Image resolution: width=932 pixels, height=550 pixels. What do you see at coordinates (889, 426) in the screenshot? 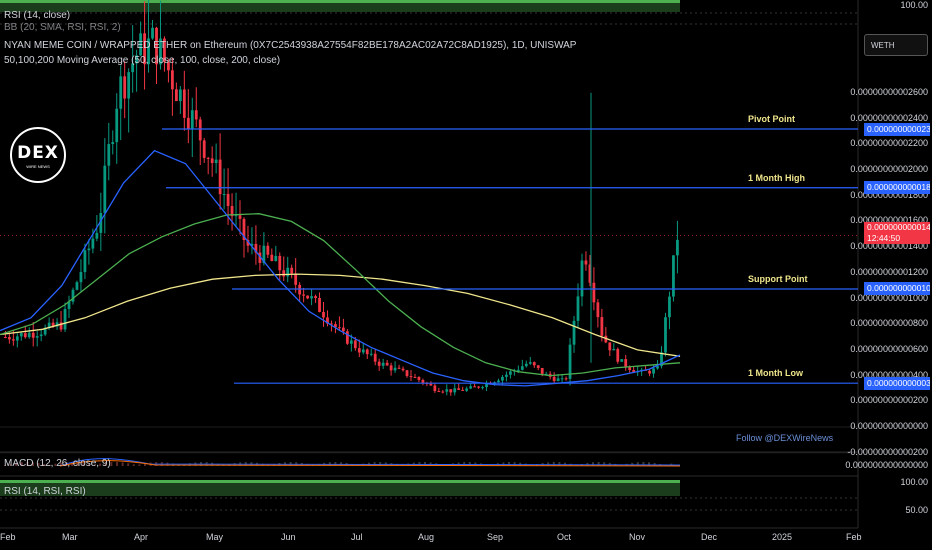
I see `price-axis-tick: 0.00000000000000` at bounding box center [889, 426].